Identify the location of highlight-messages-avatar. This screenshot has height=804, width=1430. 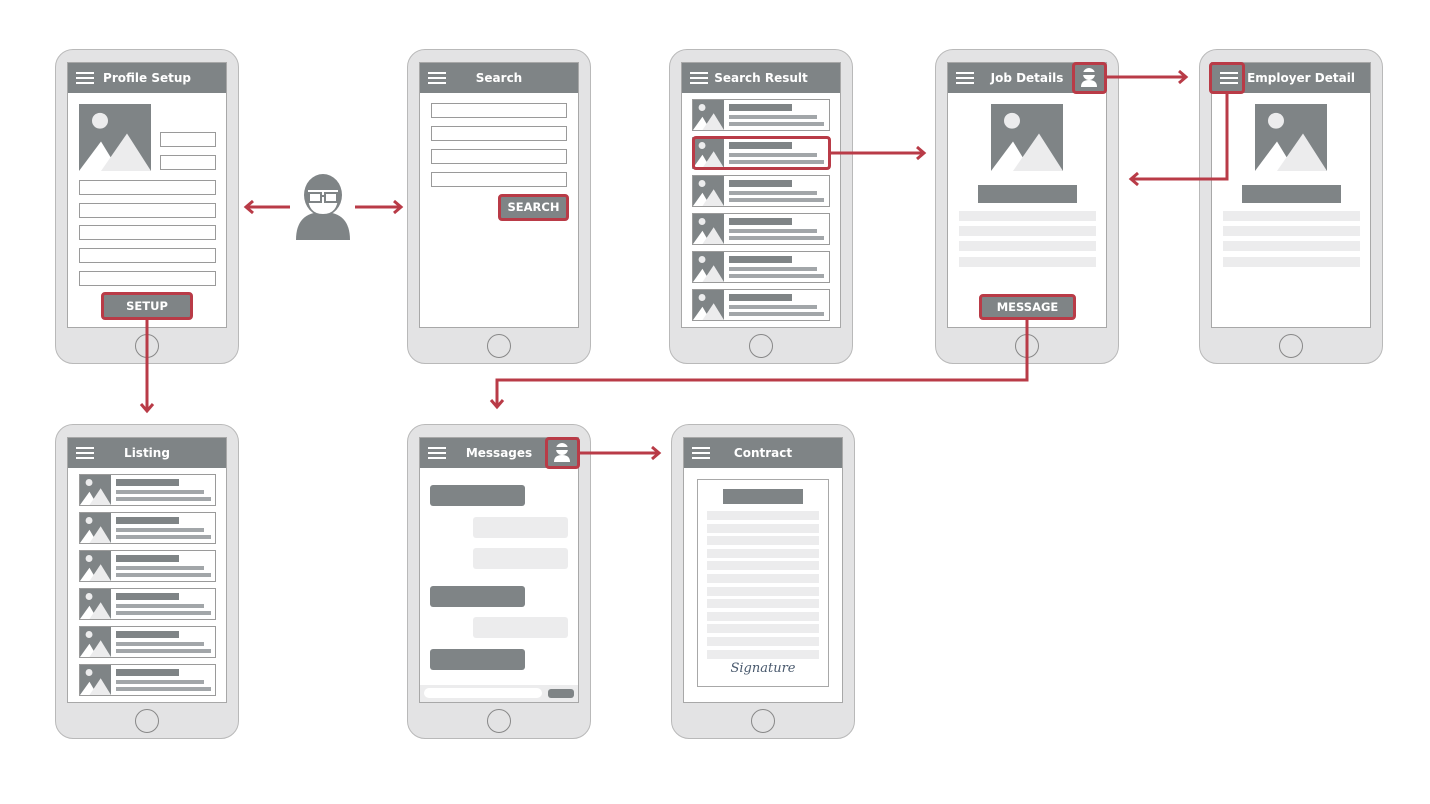
(562, 453).